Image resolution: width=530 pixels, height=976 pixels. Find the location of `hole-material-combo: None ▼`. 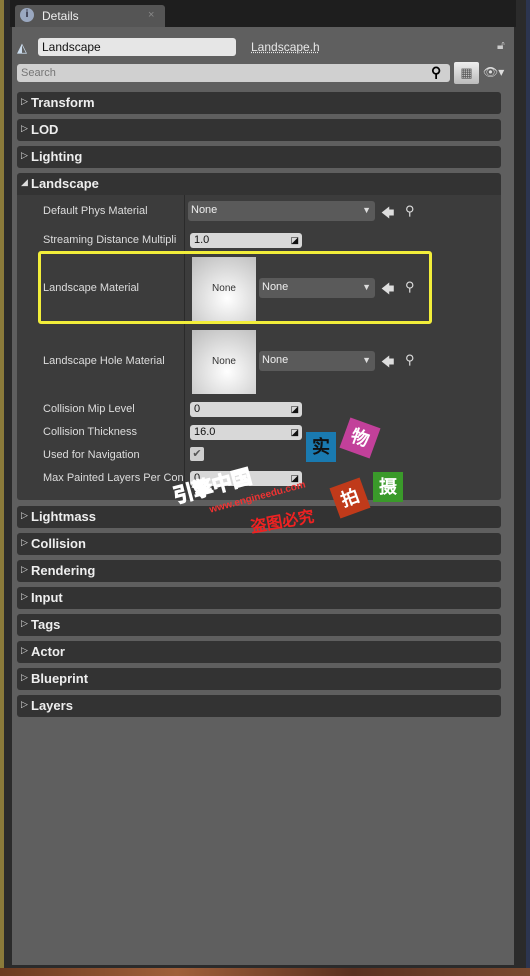

hole-material-combo: None ▼ is located at coordinates (317, 361).